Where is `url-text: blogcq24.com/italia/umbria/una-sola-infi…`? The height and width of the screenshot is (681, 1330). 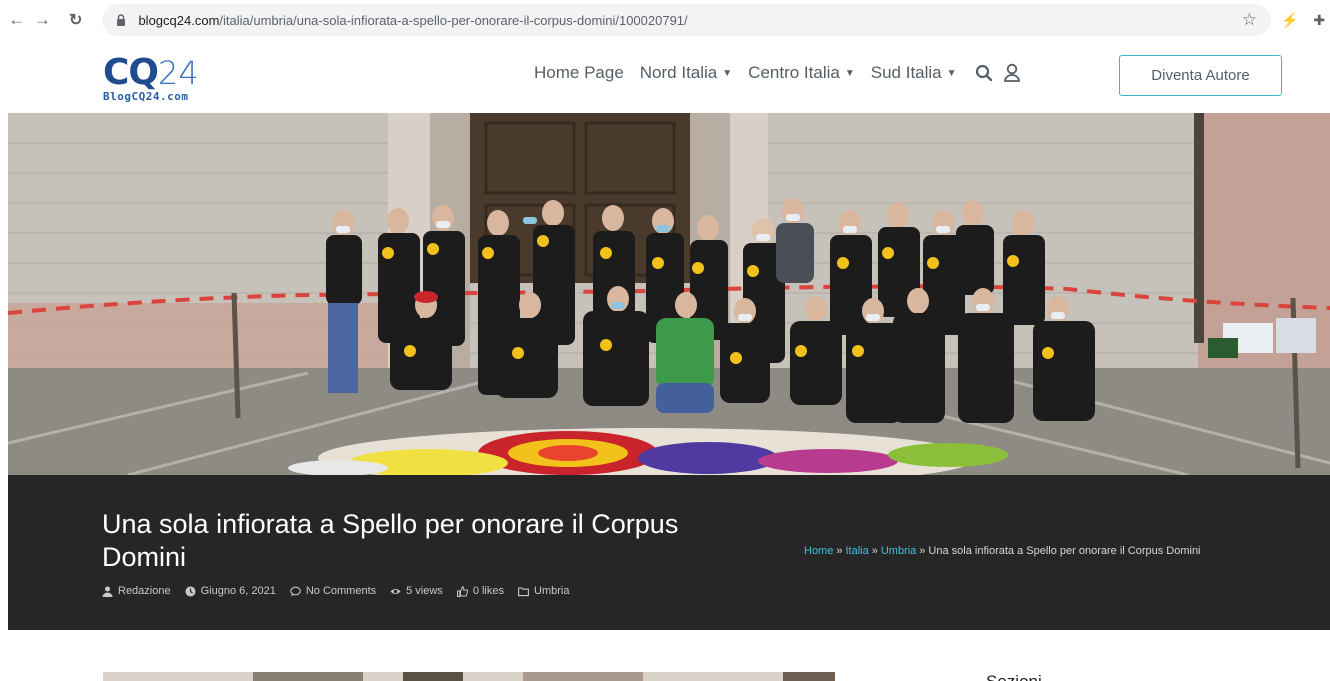
url-text: blogcq24.com/italia/umbria/una-sola-infi… is located at coordinates (412, 20).